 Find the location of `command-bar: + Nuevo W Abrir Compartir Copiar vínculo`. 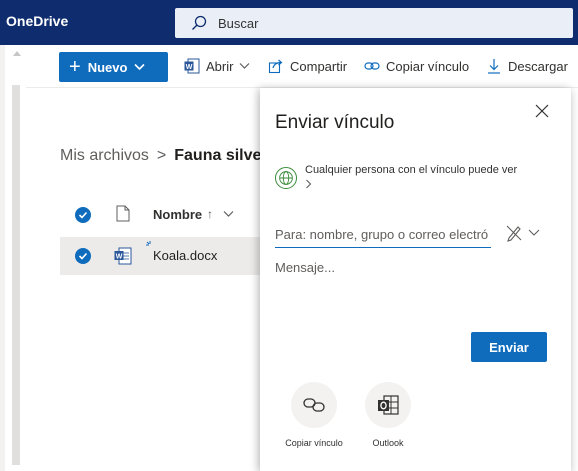

command-bar: + Nuevo W Abrir Compartir Copiar vínculo is located at coordinates (302, 66).